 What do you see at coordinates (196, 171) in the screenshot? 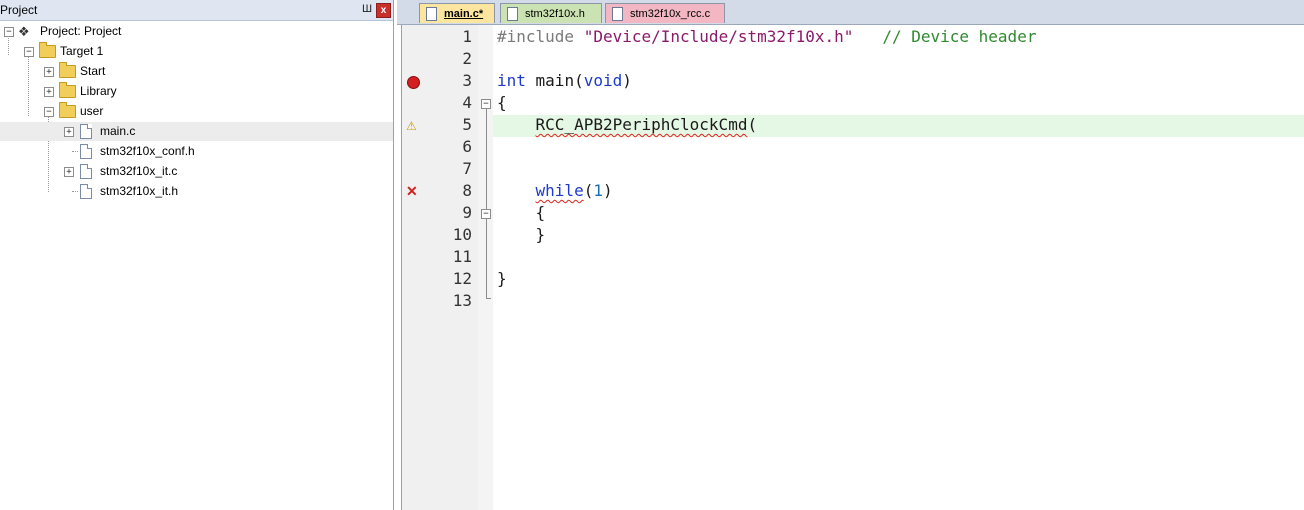
I see `tree-item-file-it-c: + stm32f10x_it.c` at bounding box center [196, 171].